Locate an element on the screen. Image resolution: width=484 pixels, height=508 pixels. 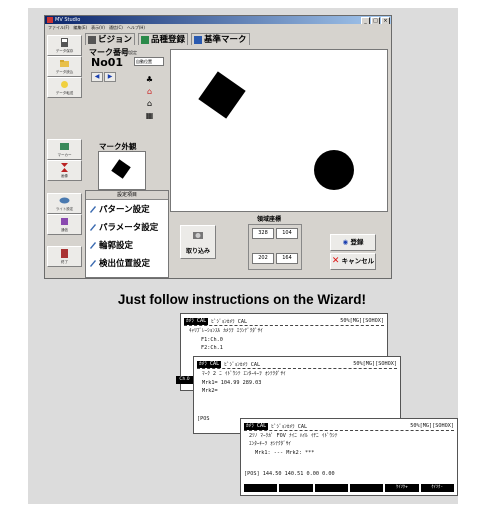
shape-tools: ♣ ⌂ ⌂ ▦ is located at coordinates (149, 98).